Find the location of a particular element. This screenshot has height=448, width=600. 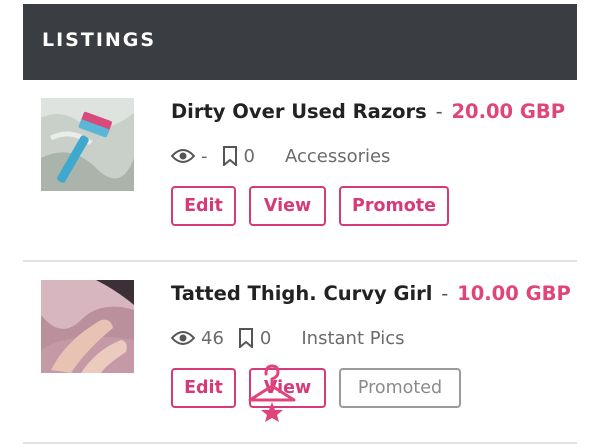

divider is located at coordinates (300, 443).